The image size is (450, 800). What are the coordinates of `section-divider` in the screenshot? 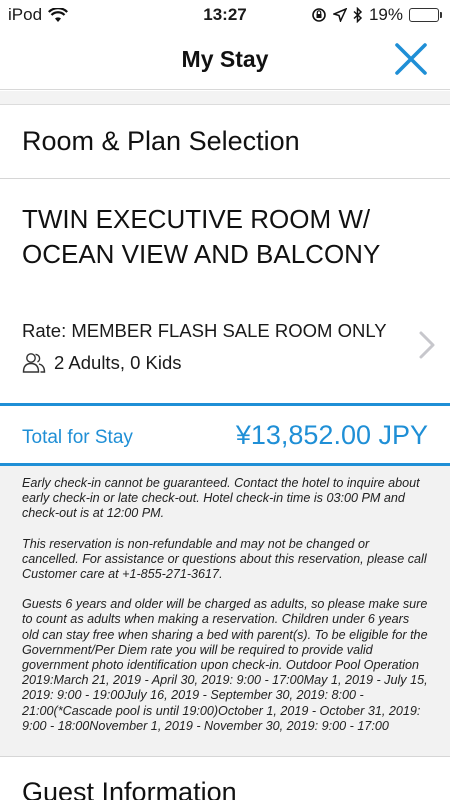 It's located at (225, 98).